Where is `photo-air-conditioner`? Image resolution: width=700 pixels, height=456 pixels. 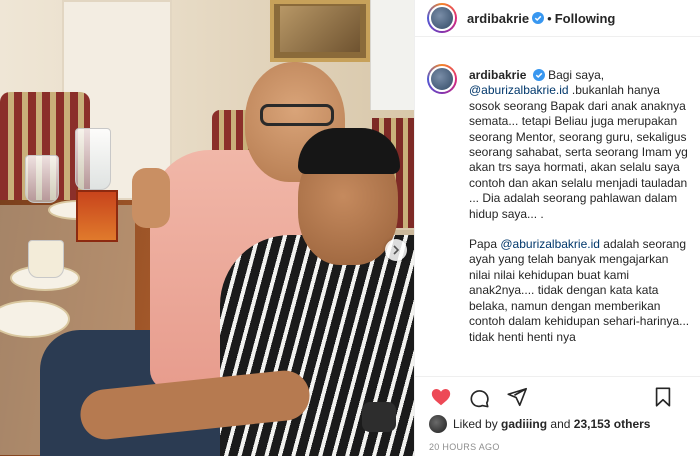
photo-air-conditioner is located at coordinates (392, 55).